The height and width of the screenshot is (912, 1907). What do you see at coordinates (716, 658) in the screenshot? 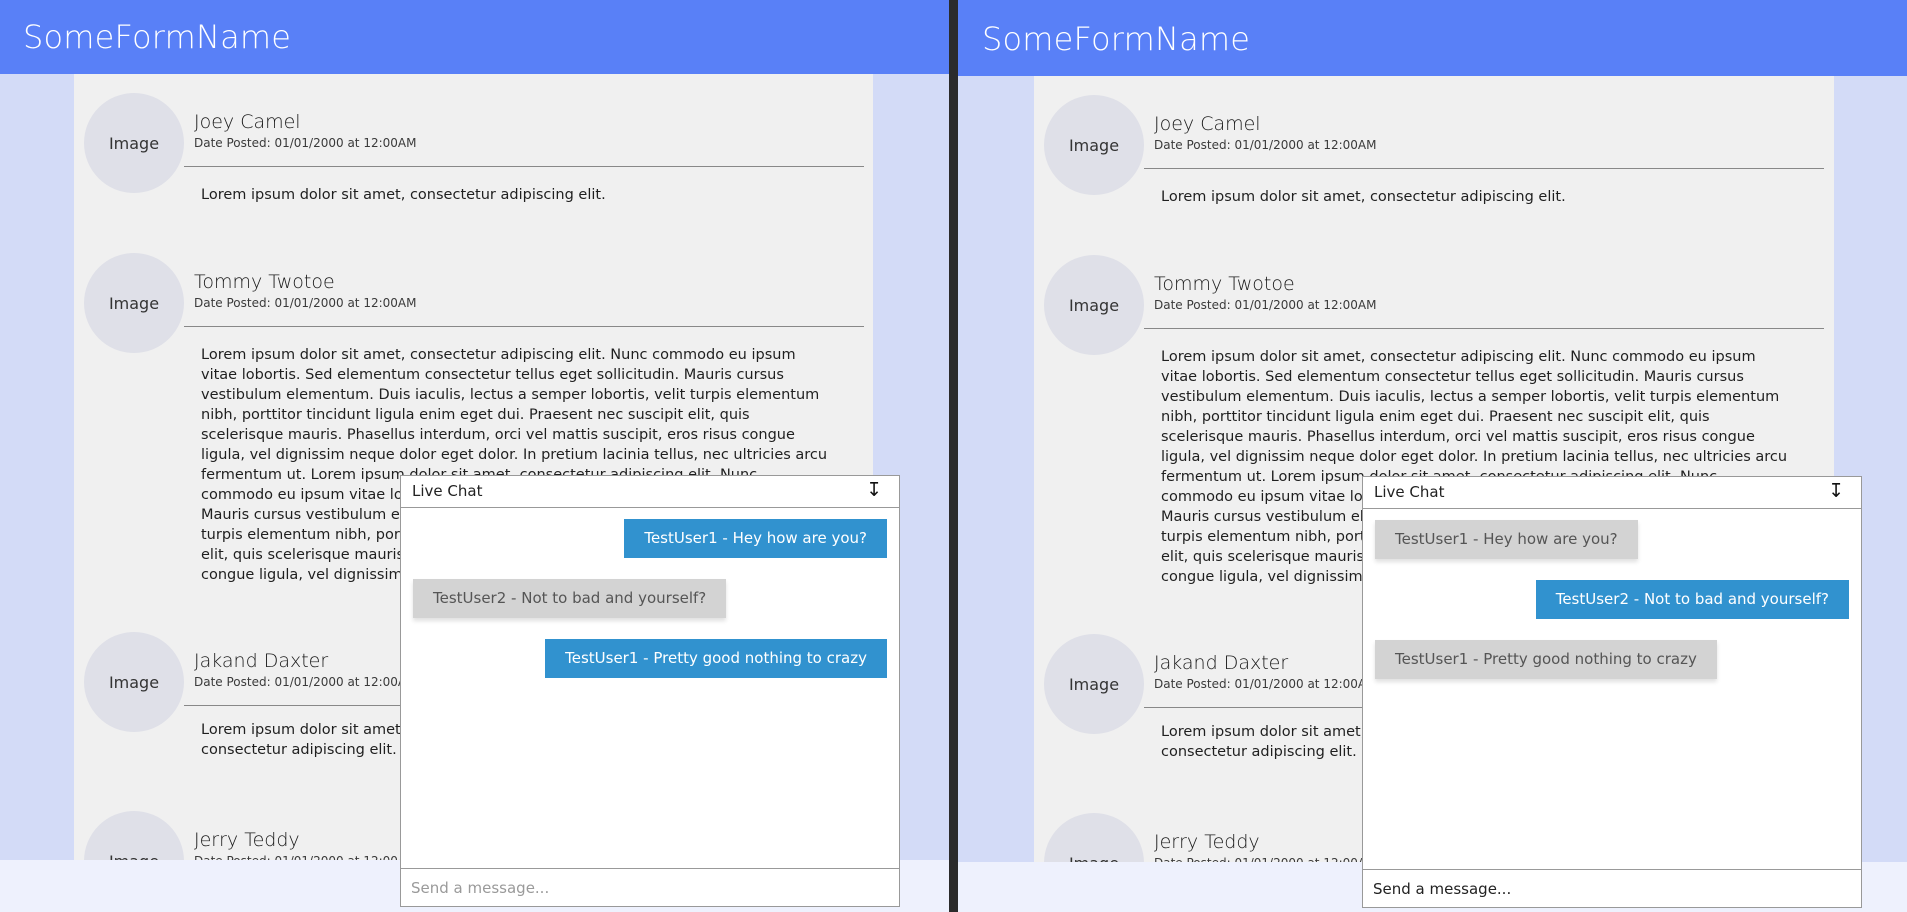
I see `chat-message-sent: TestUser1 - Pretty good nothing to crazy` at bounding box center [716, 658].